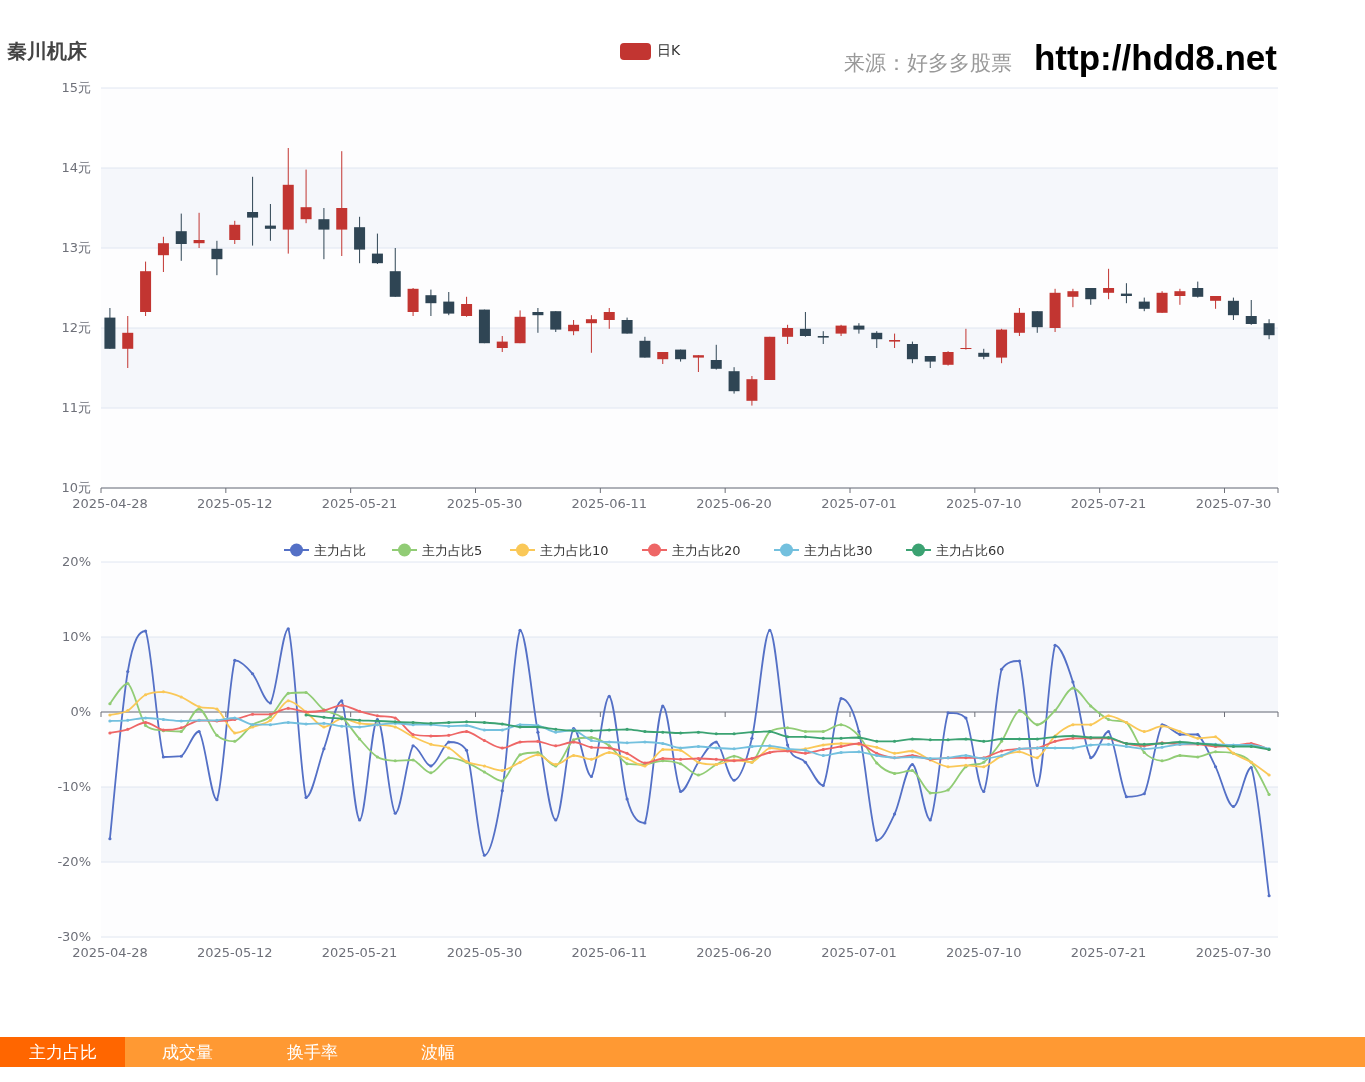  What do you see at coordinates (838, 550) in the screenshot?
I see `legend-label: 主力占比30` at bounding box center [838, 550].